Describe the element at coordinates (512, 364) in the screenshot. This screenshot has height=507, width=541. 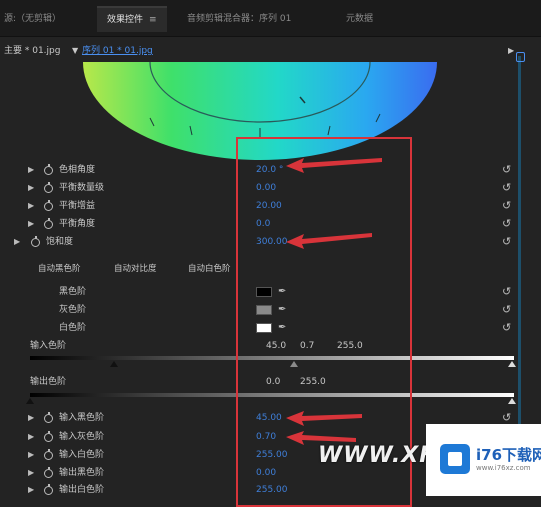
I see `input-white-slider-handle` at that location.